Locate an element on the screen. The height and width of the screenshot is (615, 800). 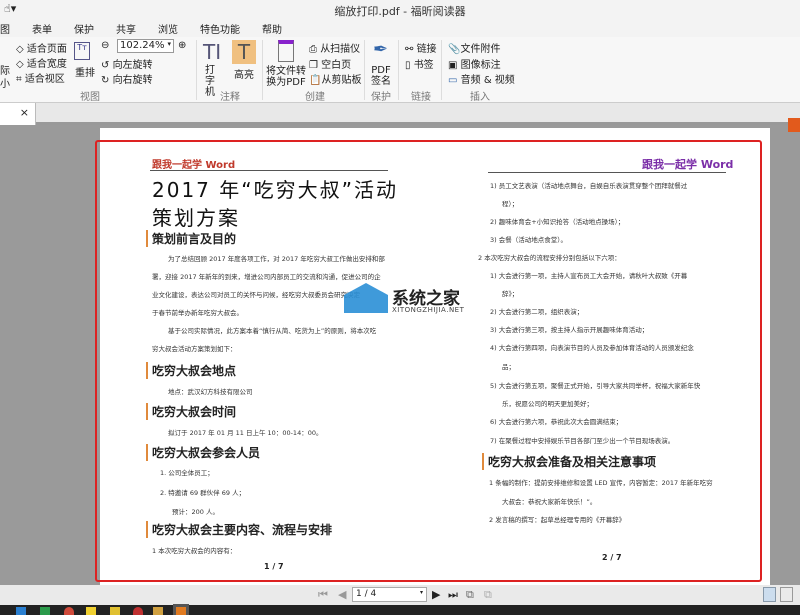
rotate-left-label: 向左旋转 is located at coordinates (132, 65).